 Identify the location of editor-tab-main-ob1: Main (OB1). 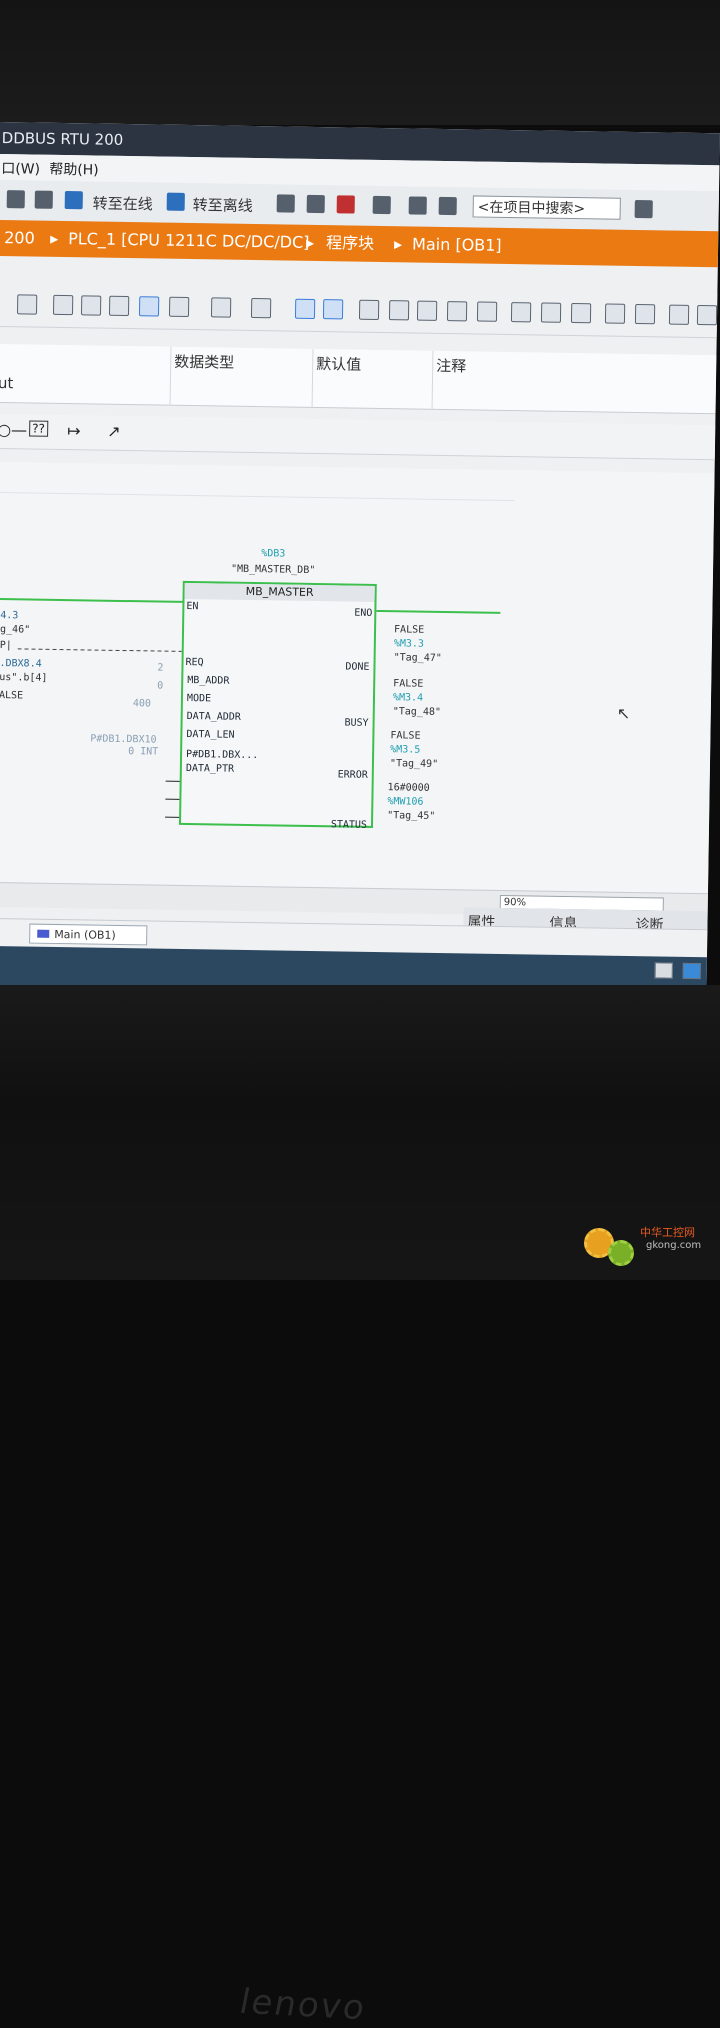
(88, 934).